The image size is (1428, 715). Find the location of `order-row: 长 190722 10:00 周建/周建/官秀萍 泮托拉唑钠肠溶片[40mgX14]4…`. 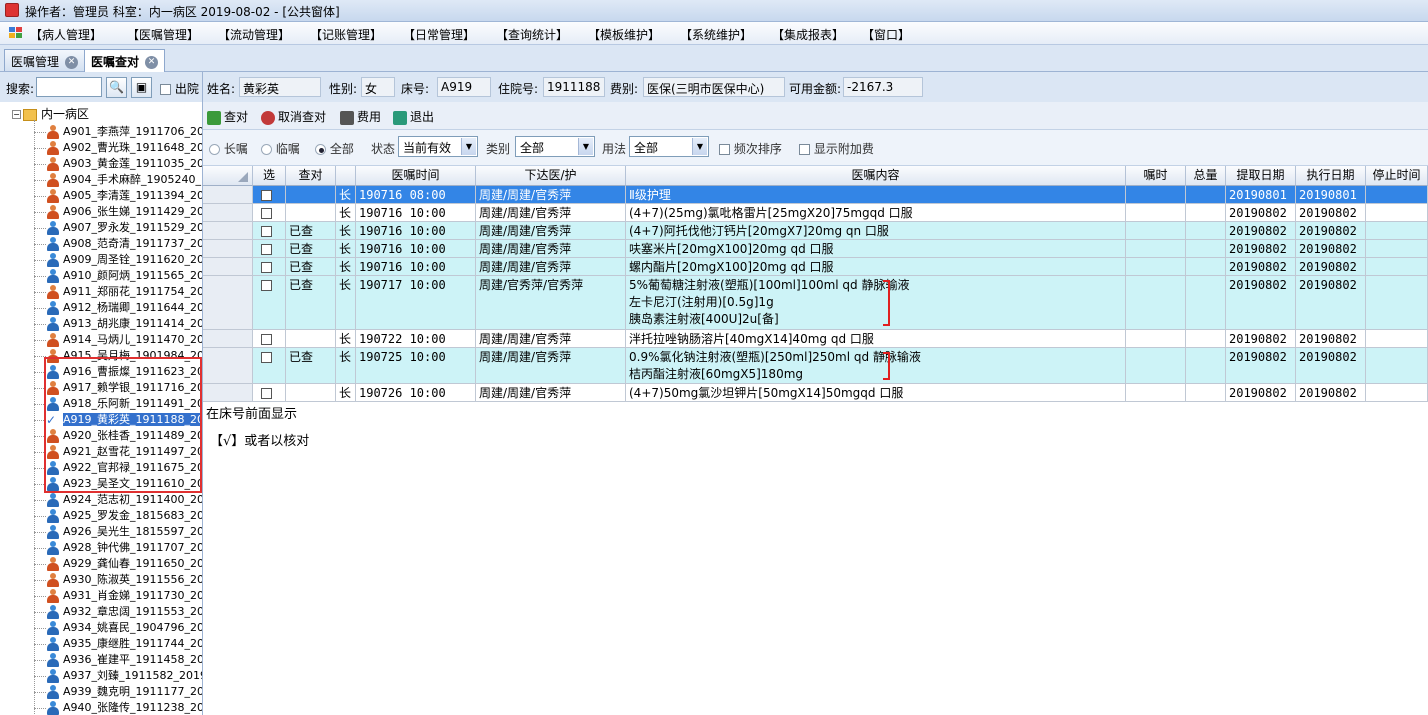

order-row: 长 190722 10:00 周建/周建/官秀萍 泮托拉唑钠肠溶片[40mgX14]4… is located at coordinates (815, 339).